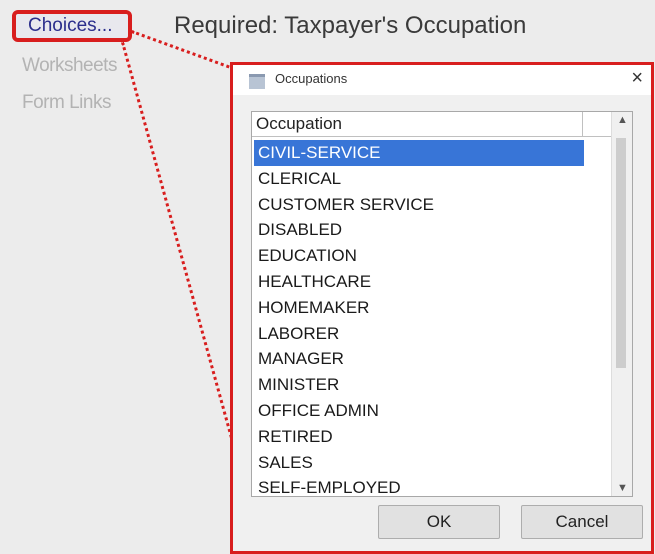 Image resolution: width=655 pixels, height=554 pixels. I want to click on vertical-scrollbar: ▲ ▼, so click(621, 304).